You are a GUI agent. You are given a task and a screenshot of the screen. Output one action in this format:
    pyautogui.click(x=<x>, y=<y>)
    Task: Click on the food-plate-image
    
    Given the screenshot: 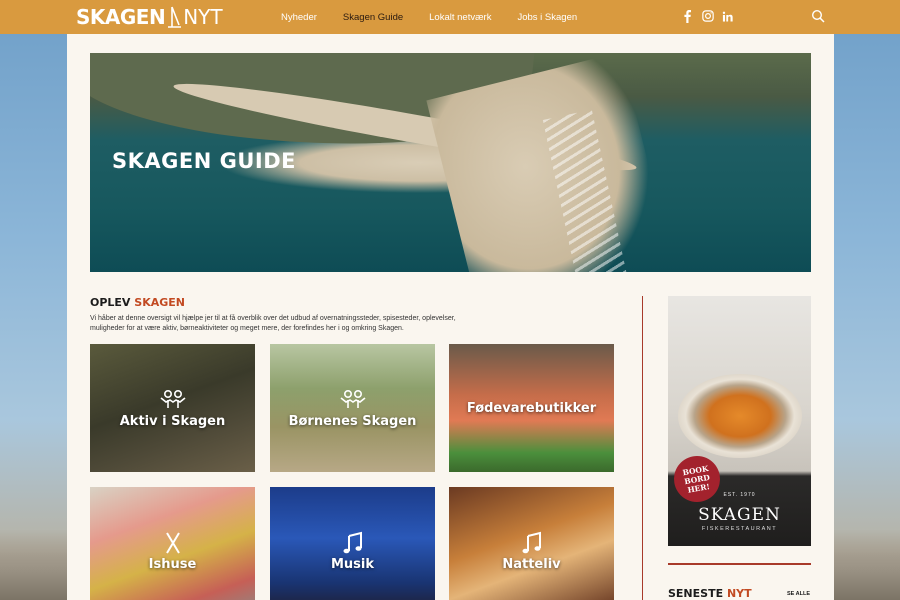 What is the action you would take?
    pyautogui.click(x=740, y=416)
    